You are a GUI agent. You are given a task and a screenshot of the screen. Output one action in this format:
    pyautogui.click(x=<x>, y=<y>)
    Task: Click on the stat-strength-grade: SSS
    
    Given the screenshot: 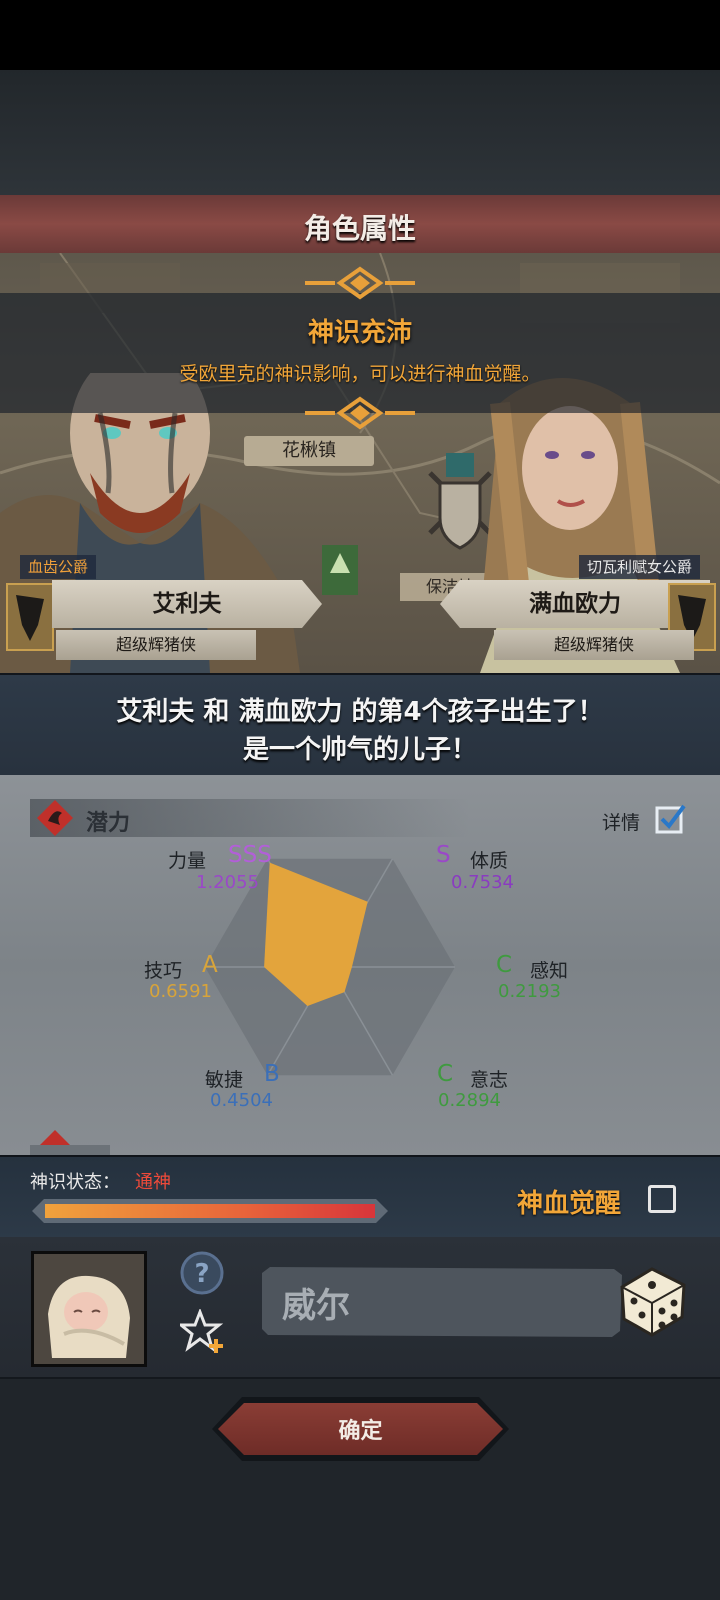 What is the action you would take?
    pyautogui.click(x=250, y=855)
    